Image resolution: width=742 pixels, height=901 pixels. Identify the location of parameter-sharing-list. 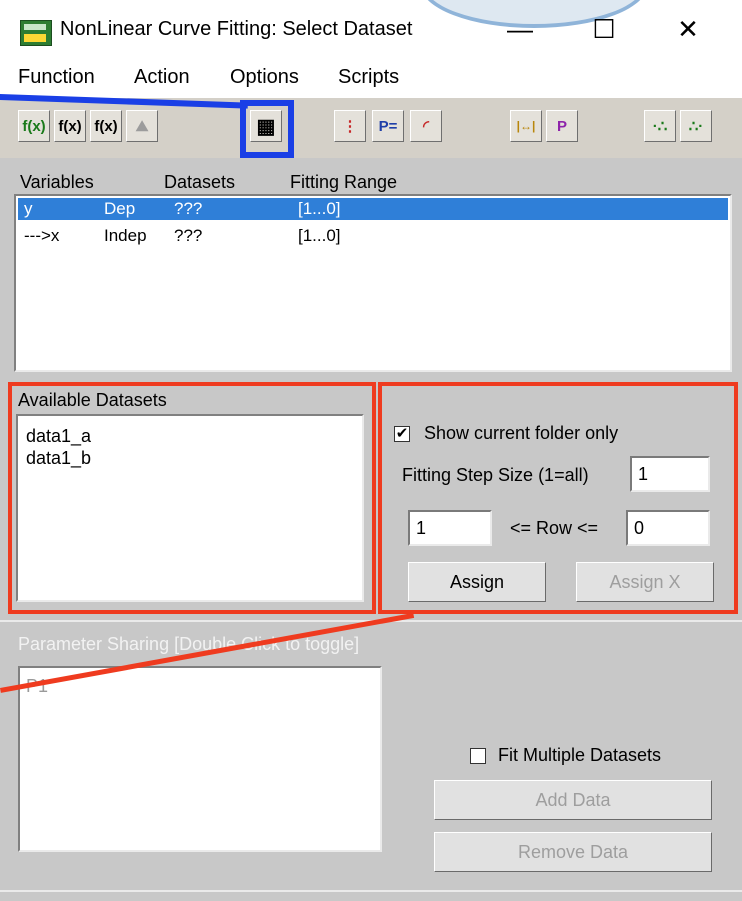
(200, 759).